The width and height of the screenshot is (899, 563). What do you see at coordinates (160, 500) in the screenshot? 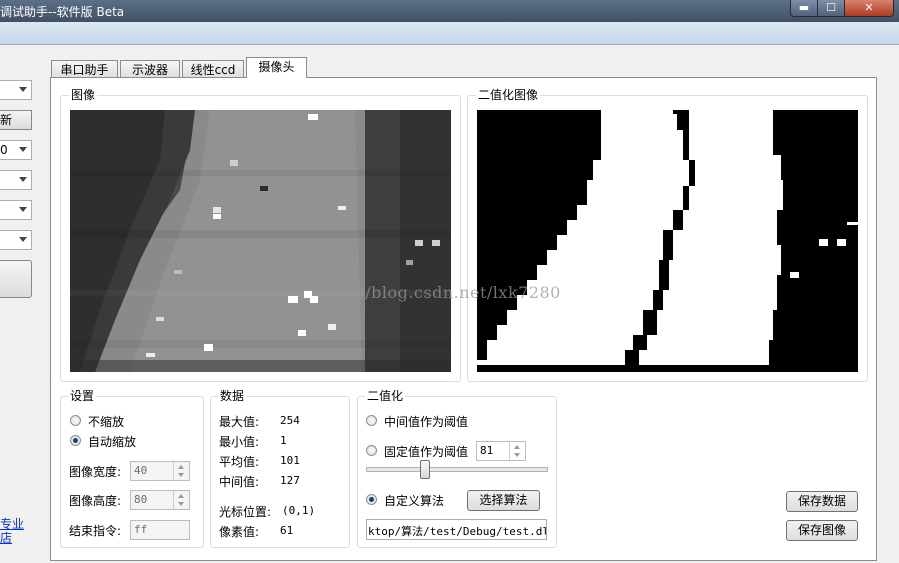
I see `height-stepper: 80` at bounding box center [160, 500].